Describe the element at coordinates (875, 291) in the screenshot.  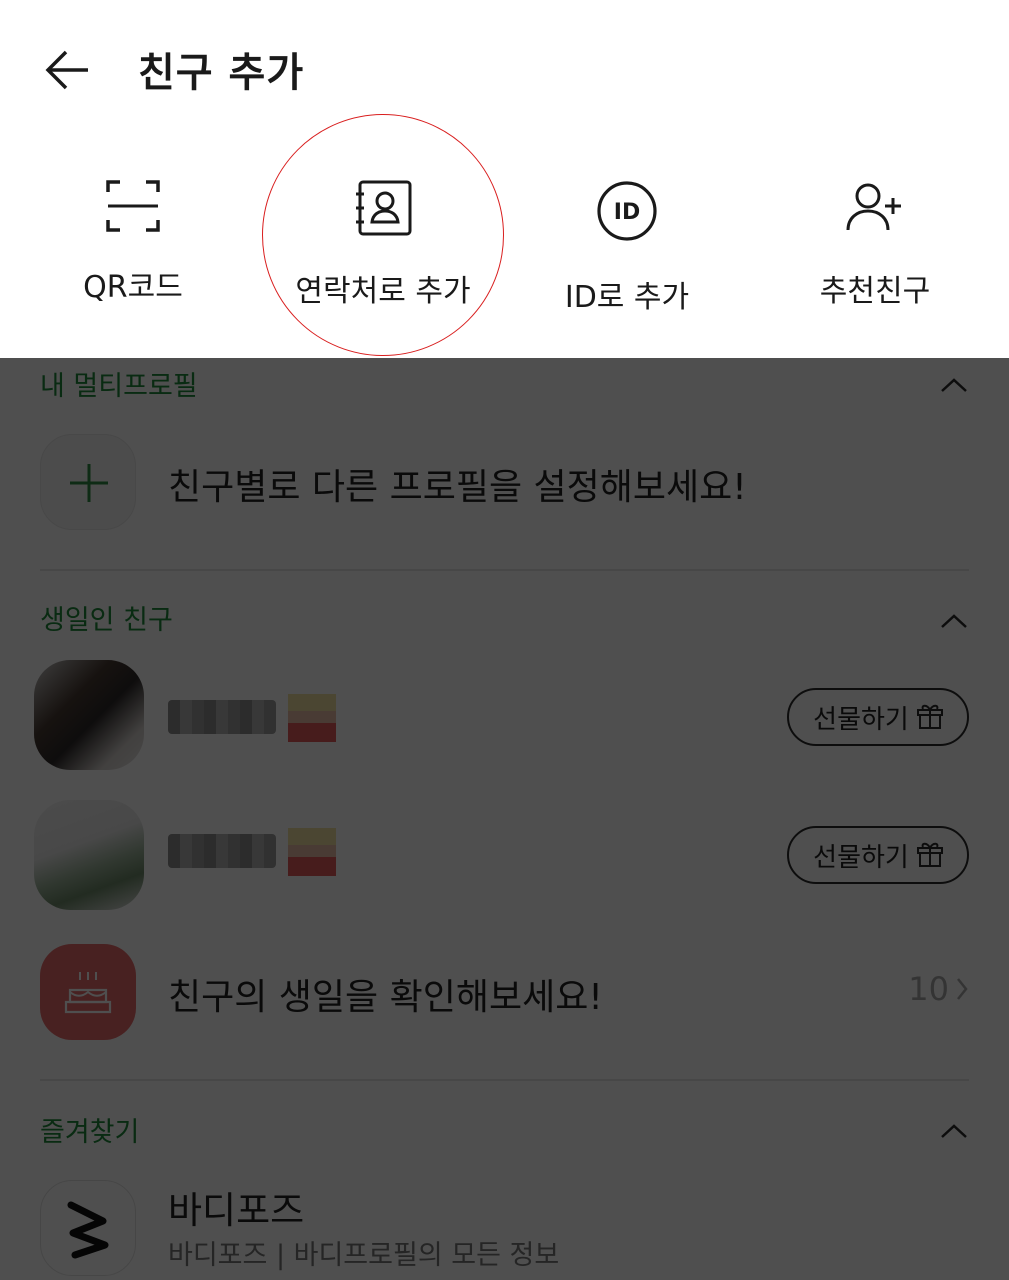
I see `recommended-friends-label: 추천친구` at that location.